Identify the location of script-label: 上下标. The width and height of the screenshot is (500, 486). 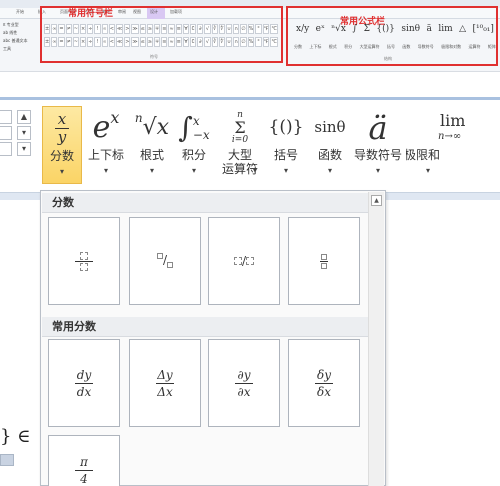
(105, 155).